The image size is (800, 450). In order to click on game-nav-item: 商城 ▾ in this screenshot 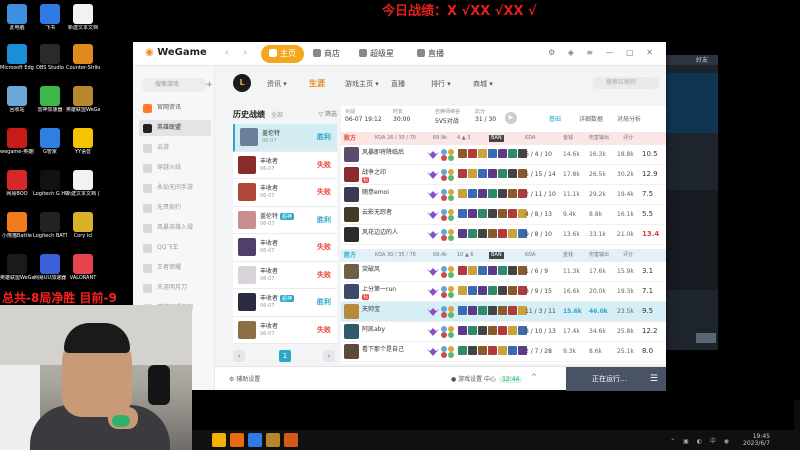, I will do `click(483, 84)`.